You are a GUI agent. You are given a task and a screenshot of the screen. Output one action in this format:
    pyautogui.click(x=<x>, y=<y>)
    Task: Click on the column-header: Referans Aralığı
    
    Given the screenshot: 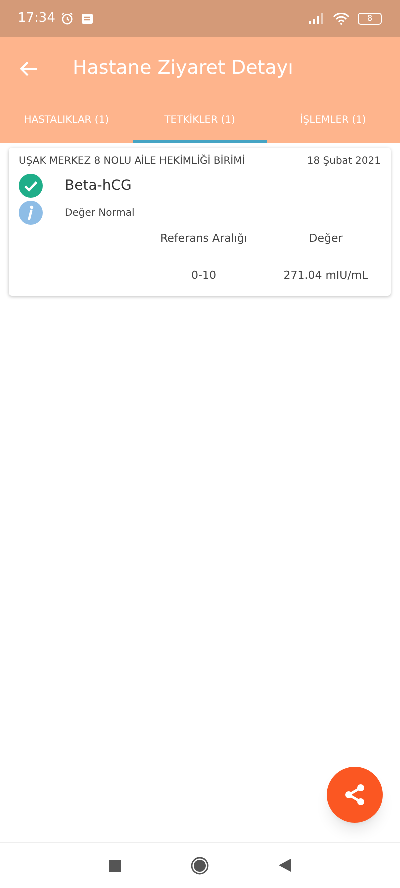 What is the action you would take?
    pyautogui.click(x=204, y=239)
    